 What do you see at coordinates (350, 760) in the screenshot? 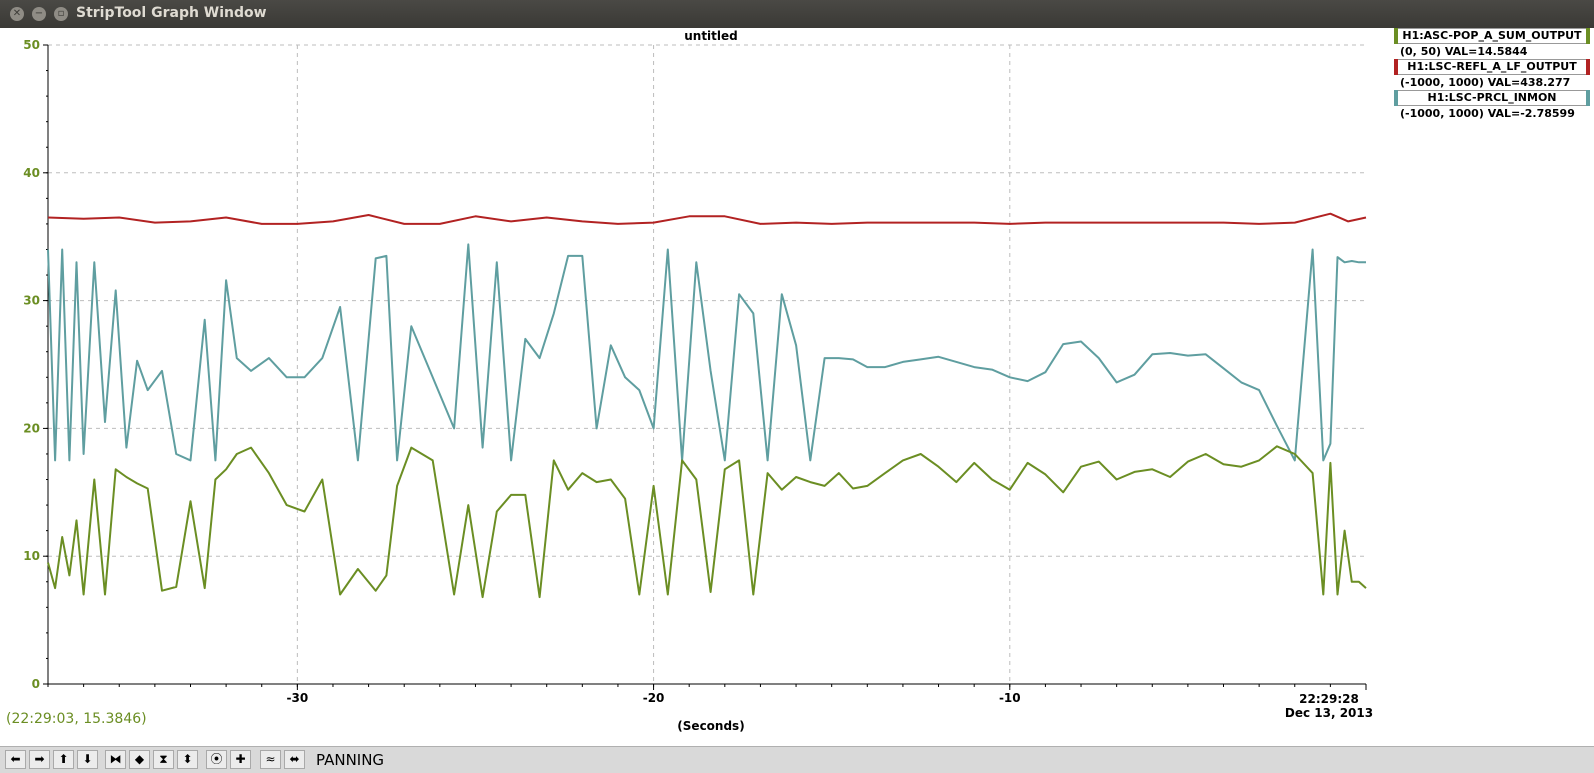
I see `mode-indicator: PANNING` at bounding box center [350, 760].